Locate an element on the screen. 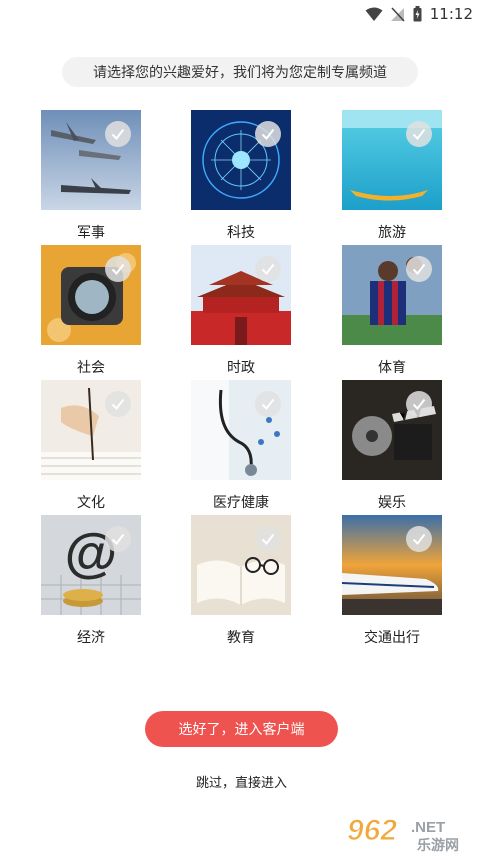  category-label: 医疗健康 is located at coordinates (241, 503).